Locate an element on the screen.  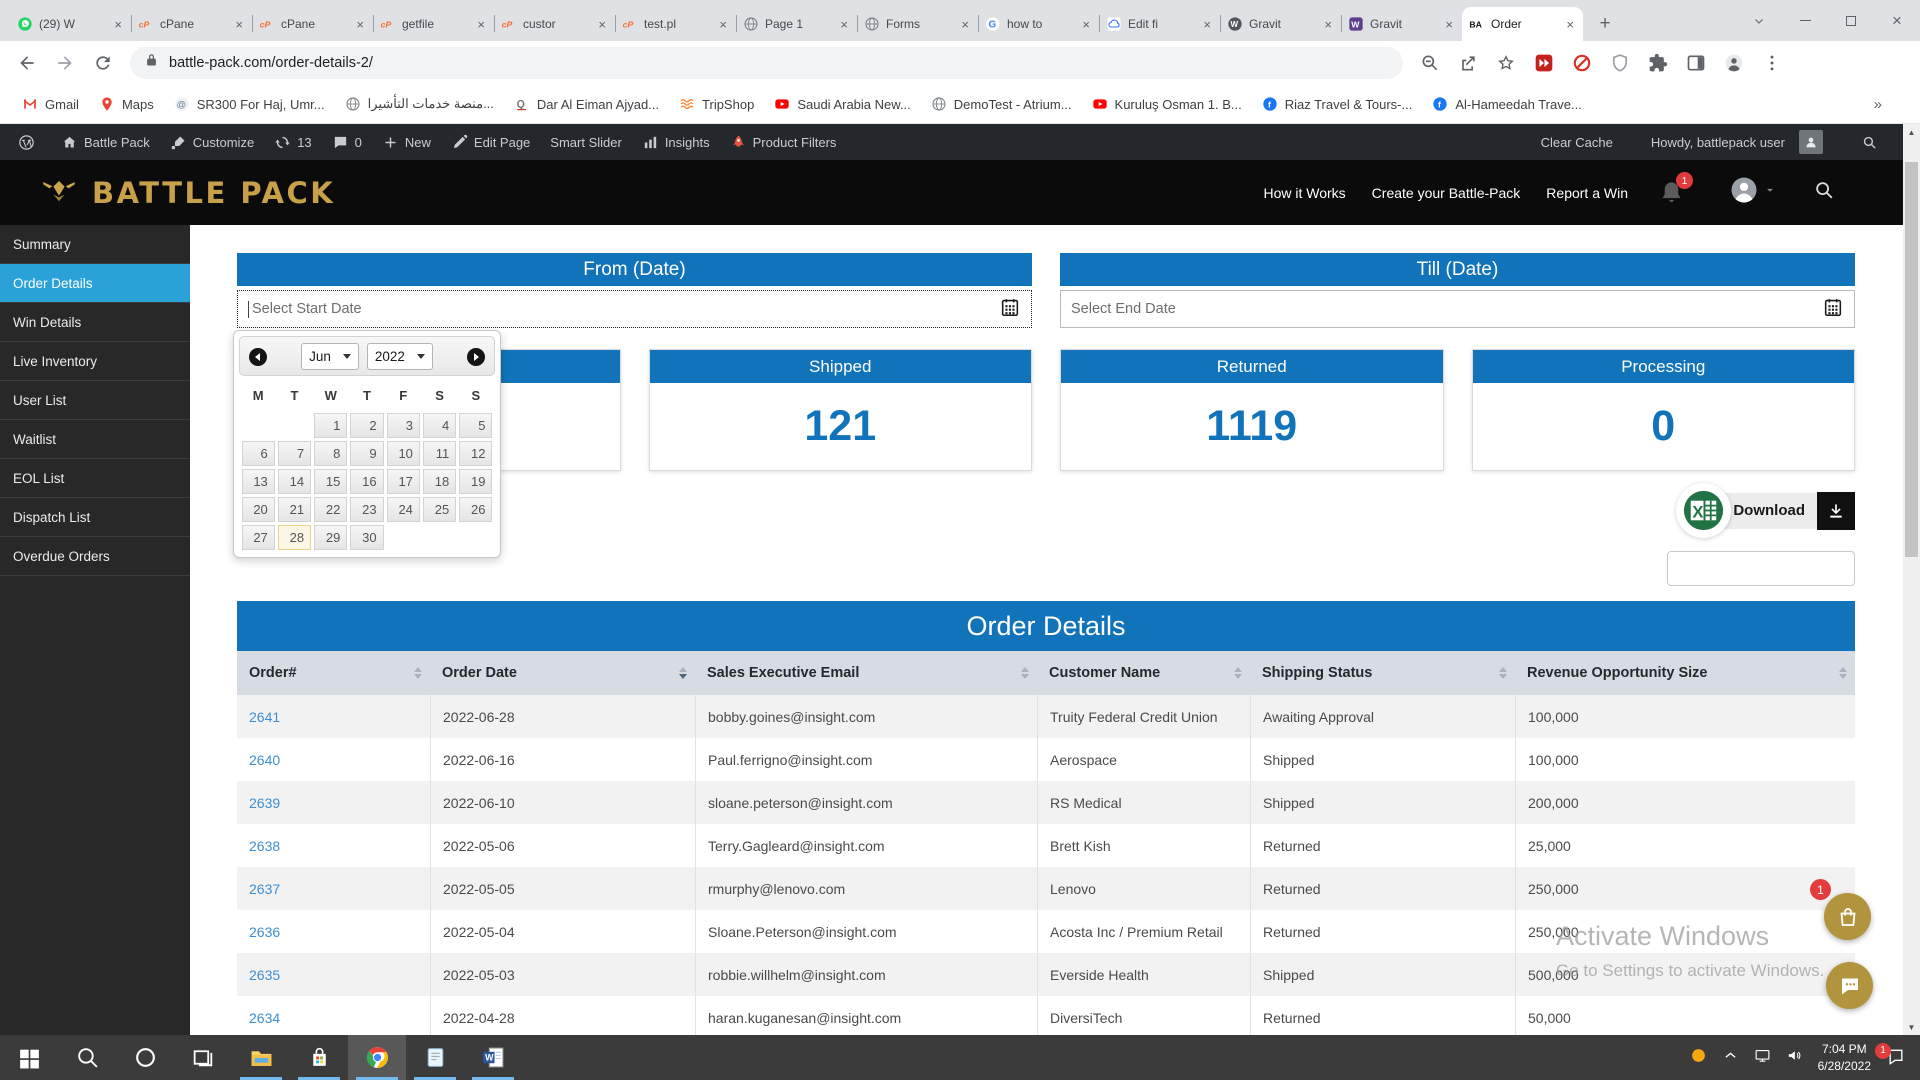
file-explorer-button is located at coordinates (261, 1057).